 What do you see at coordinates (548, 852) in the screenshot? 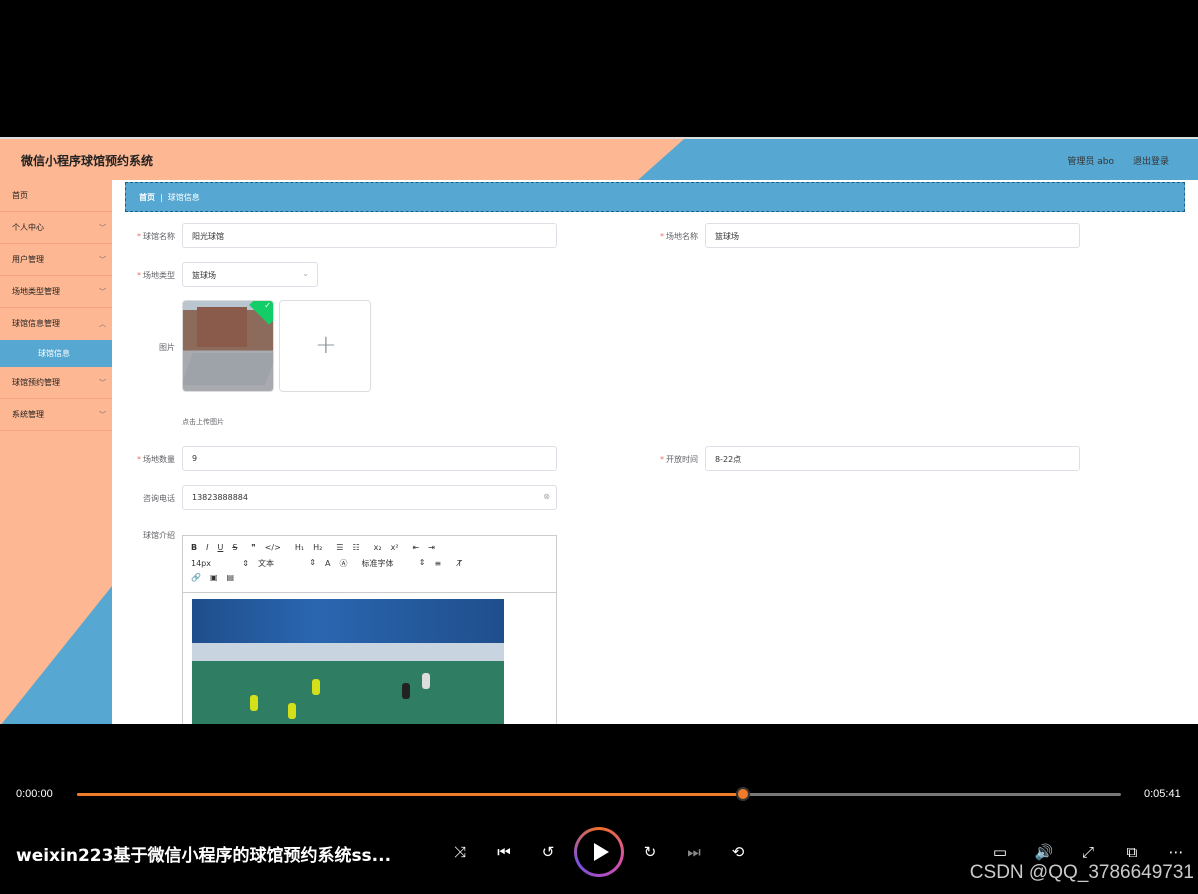
I see `rewind-10-icon: ↺` at bounding box center [548, 852].